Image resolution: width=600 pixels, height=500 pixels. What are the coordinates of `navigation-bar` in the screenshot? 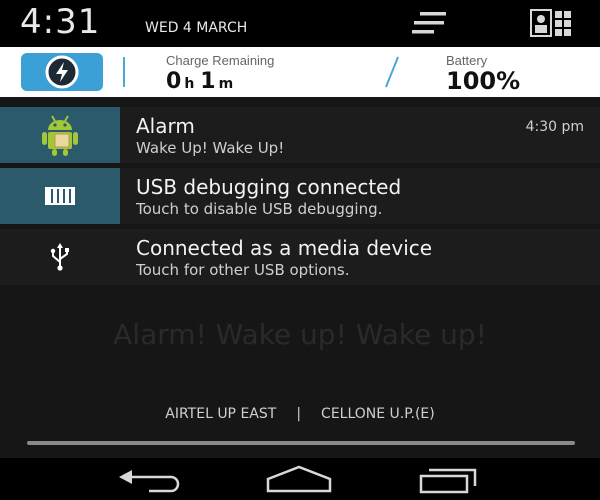 It's located at (300, 479).